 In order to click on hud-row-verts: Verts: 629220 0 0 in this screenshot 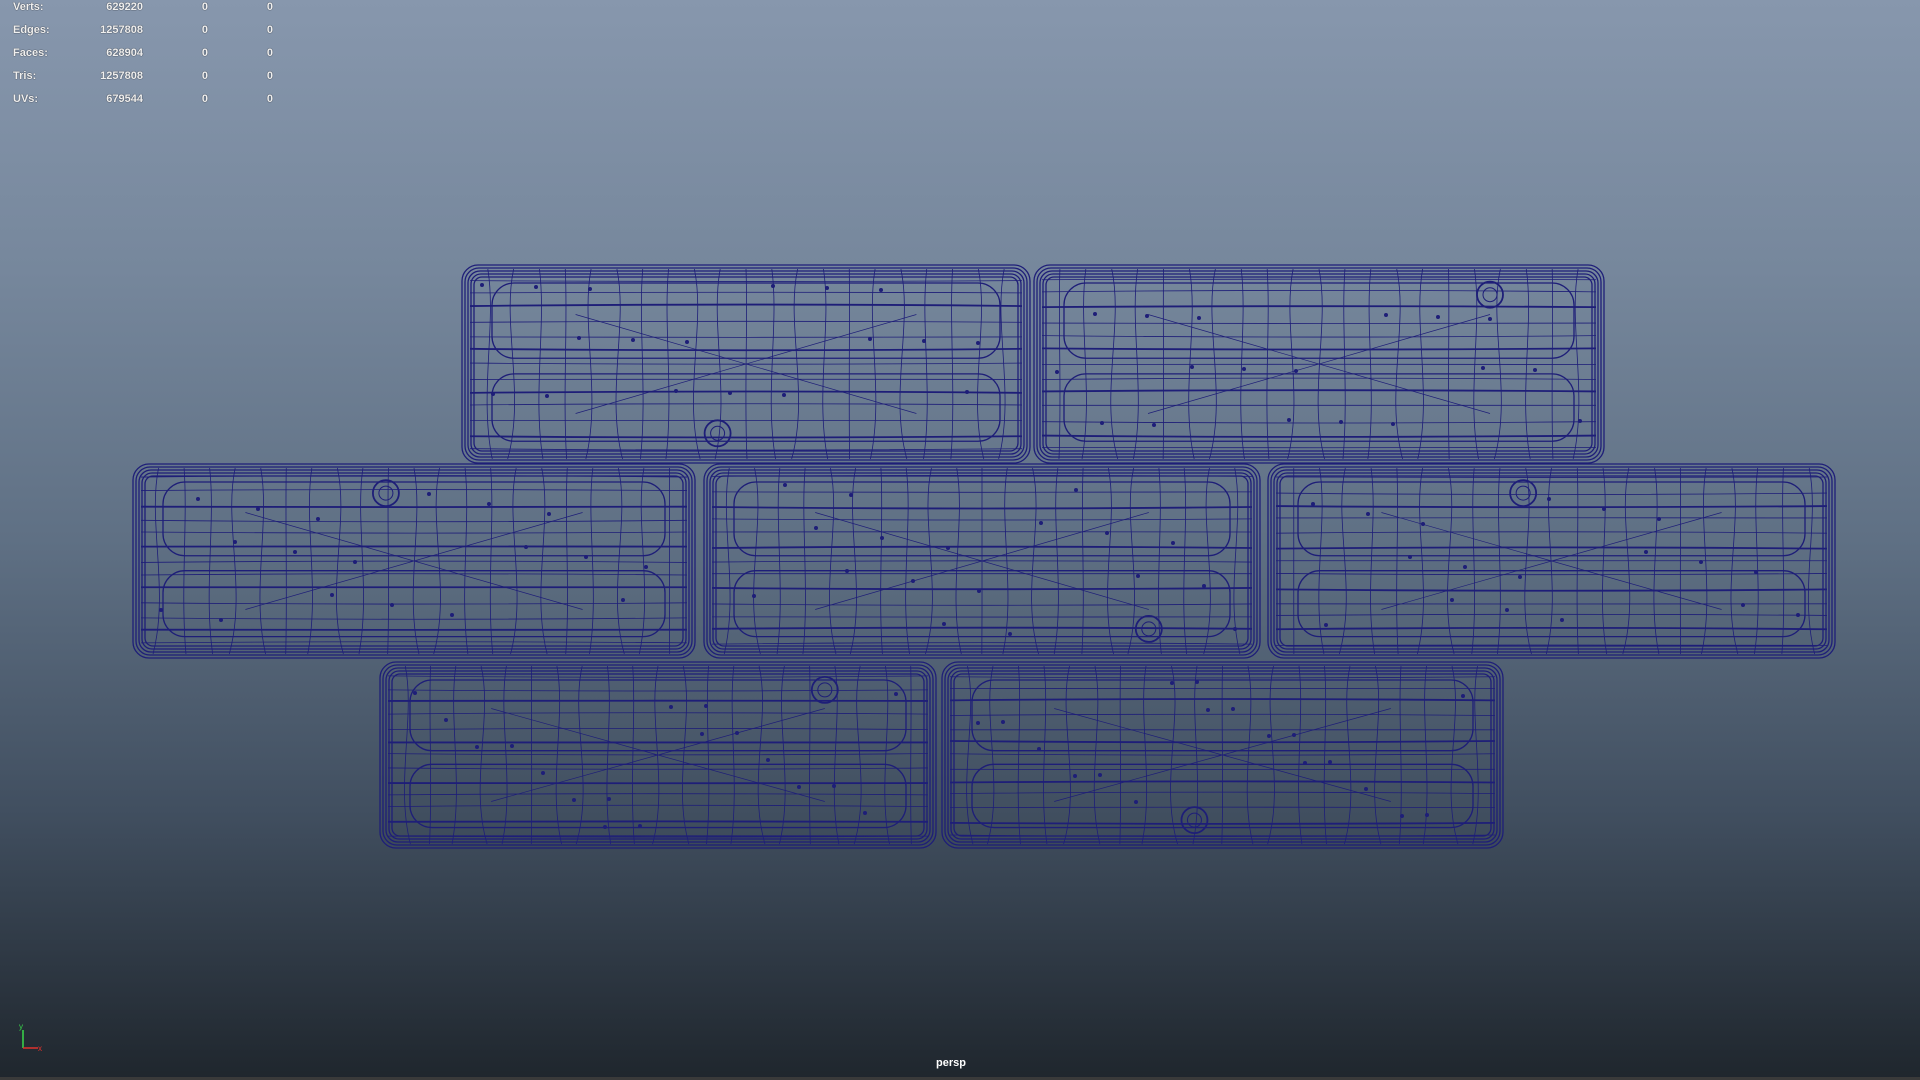, I will do `click(143, 11)`.